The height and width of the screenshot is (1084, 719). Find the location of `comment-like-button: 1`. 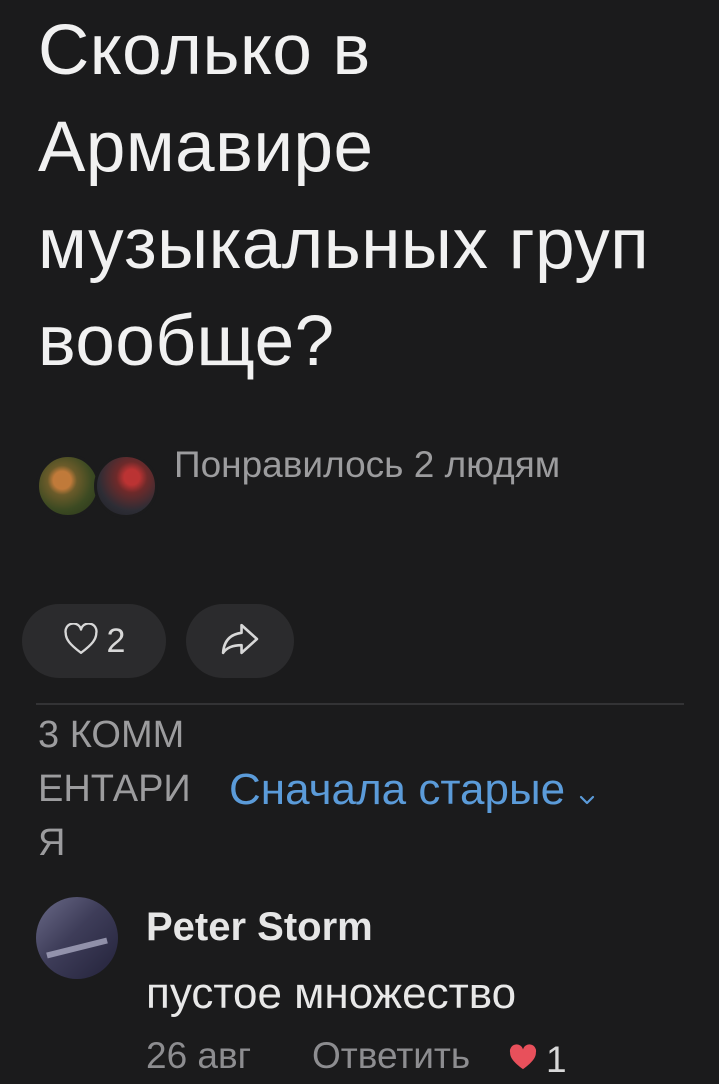

comment-like-button: 1 is located at coordinates (537, 1060).